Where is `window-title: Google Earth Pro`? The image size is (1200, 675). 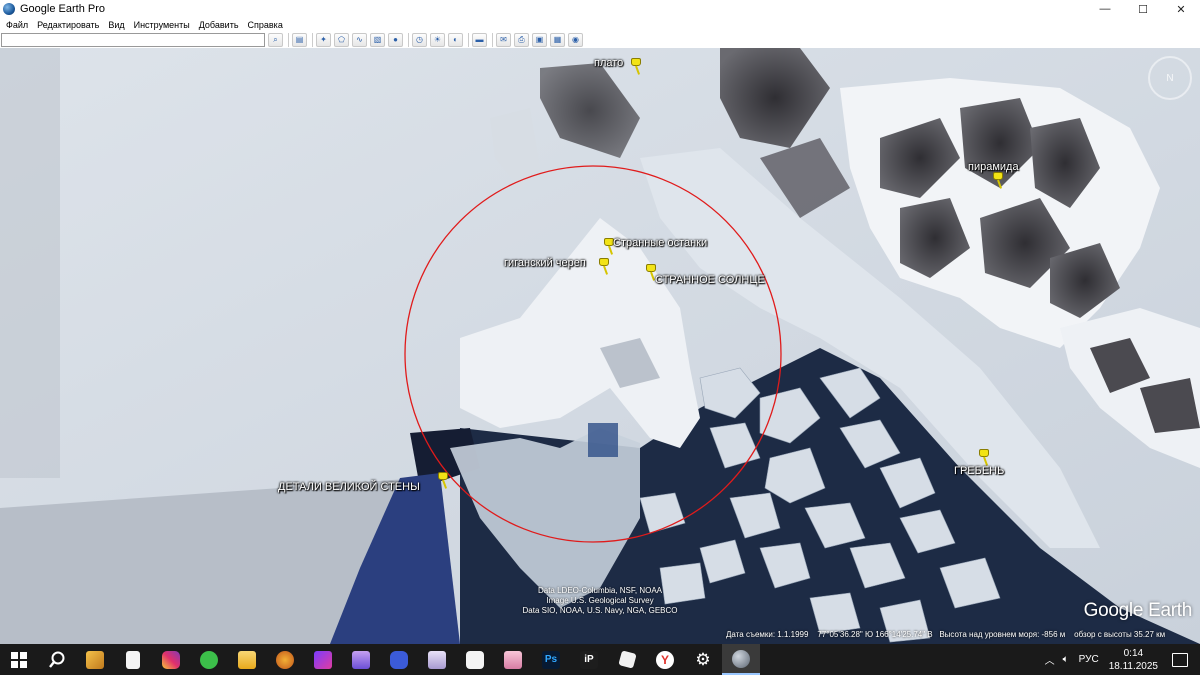 window-title: Google Earth Pro is located at coordinates (62, 9).